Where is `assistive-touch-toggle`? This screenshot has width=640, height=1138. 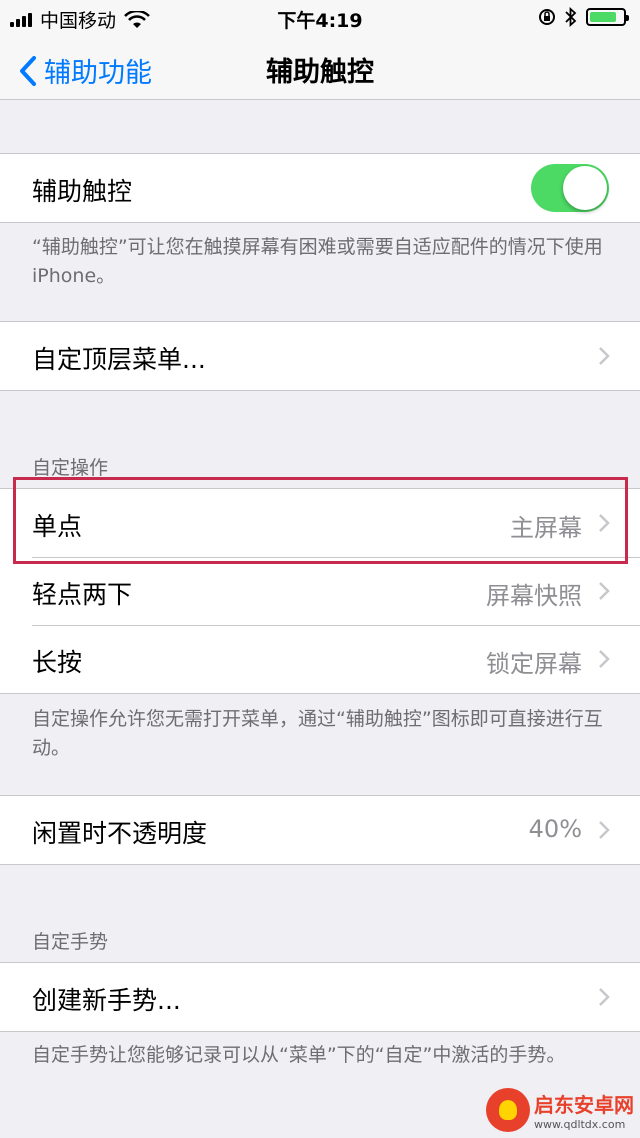 assistive-touch-toggle is located at coordinates (570, 188).